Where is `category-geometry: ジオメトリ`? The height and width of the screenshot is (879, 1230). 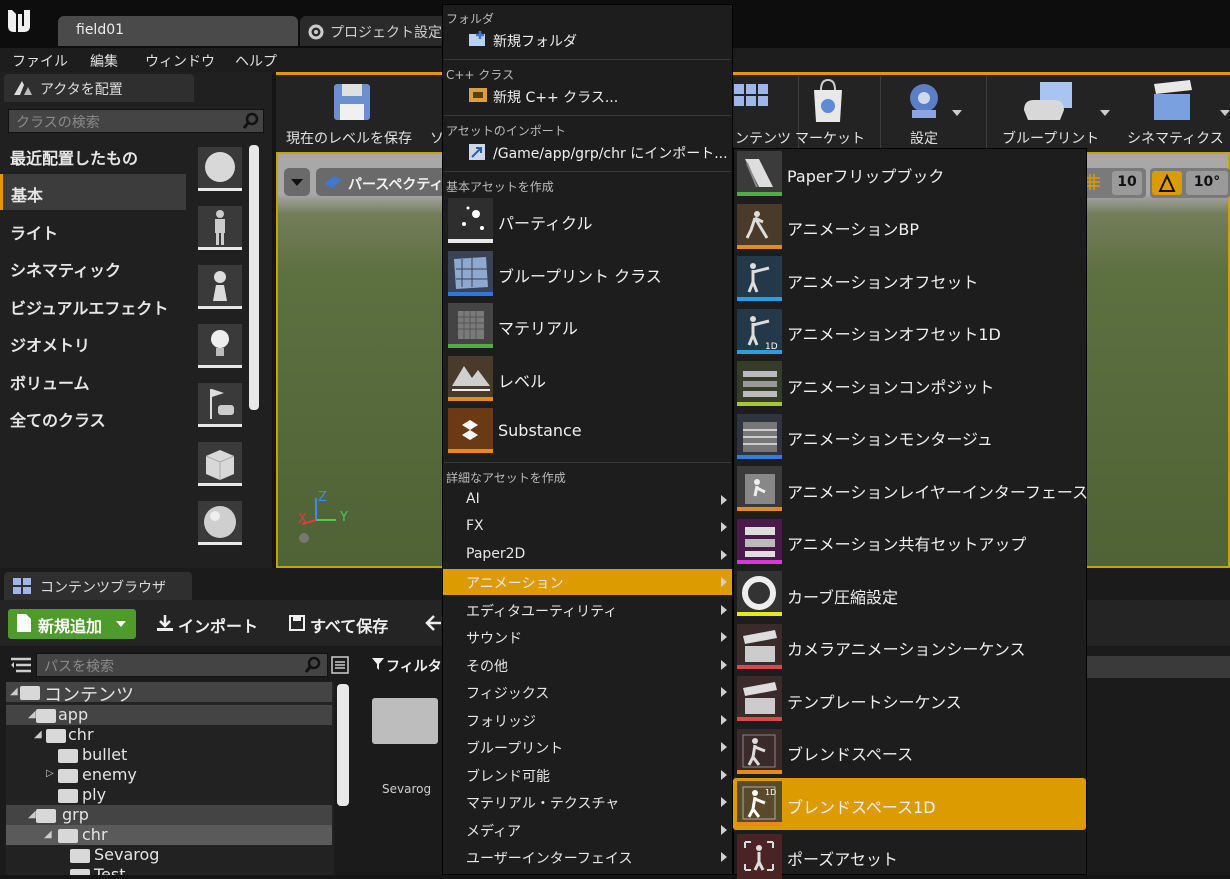
category-geometry: ジオメトリ is located at coordinates (93, 342).